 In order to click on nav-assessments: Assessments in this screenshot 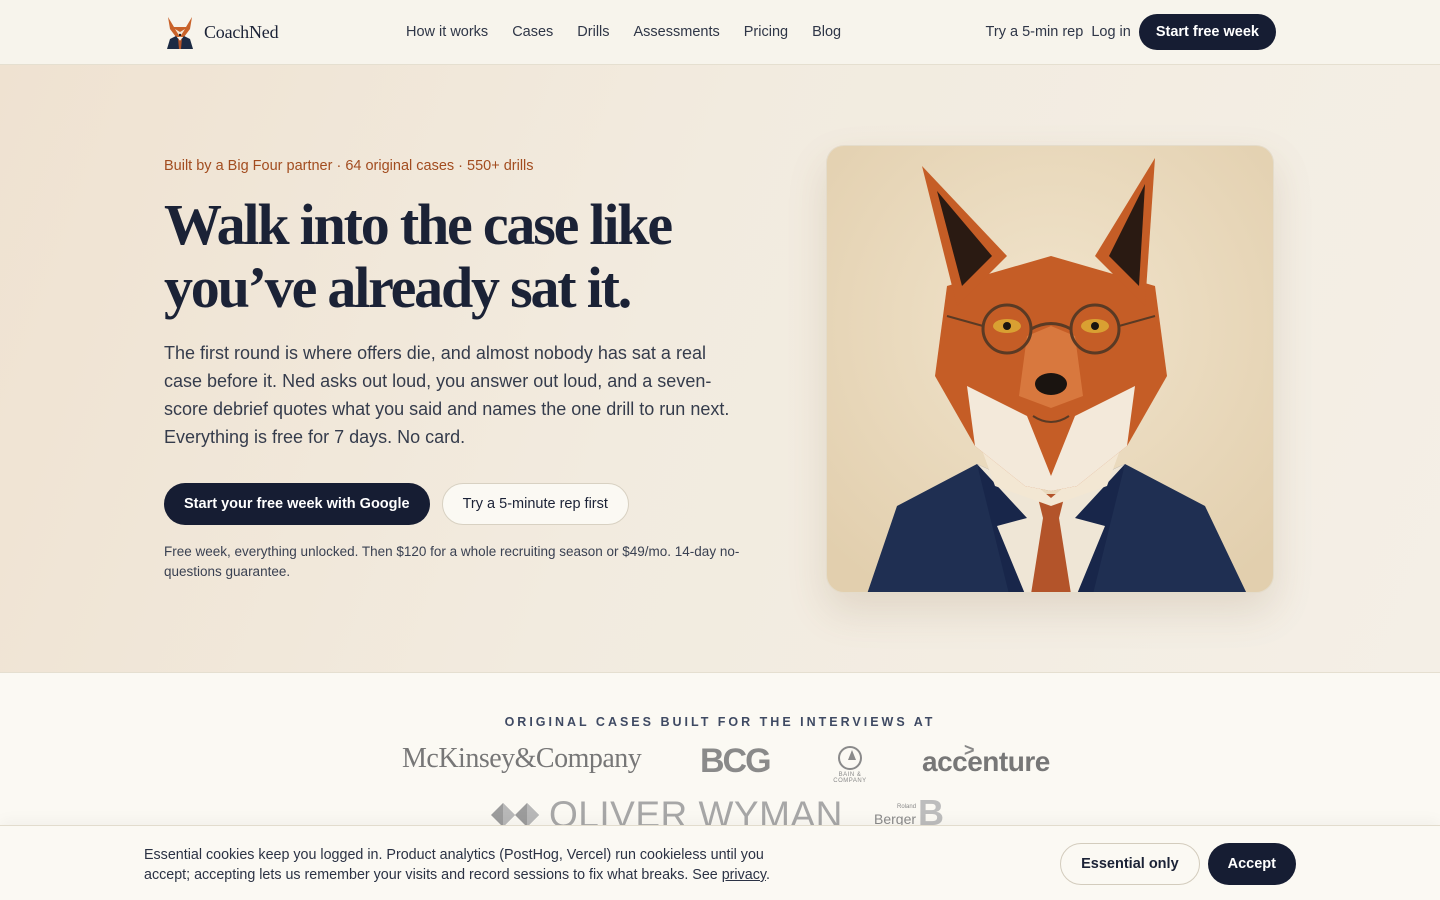, I will do `click(677, 32)`.